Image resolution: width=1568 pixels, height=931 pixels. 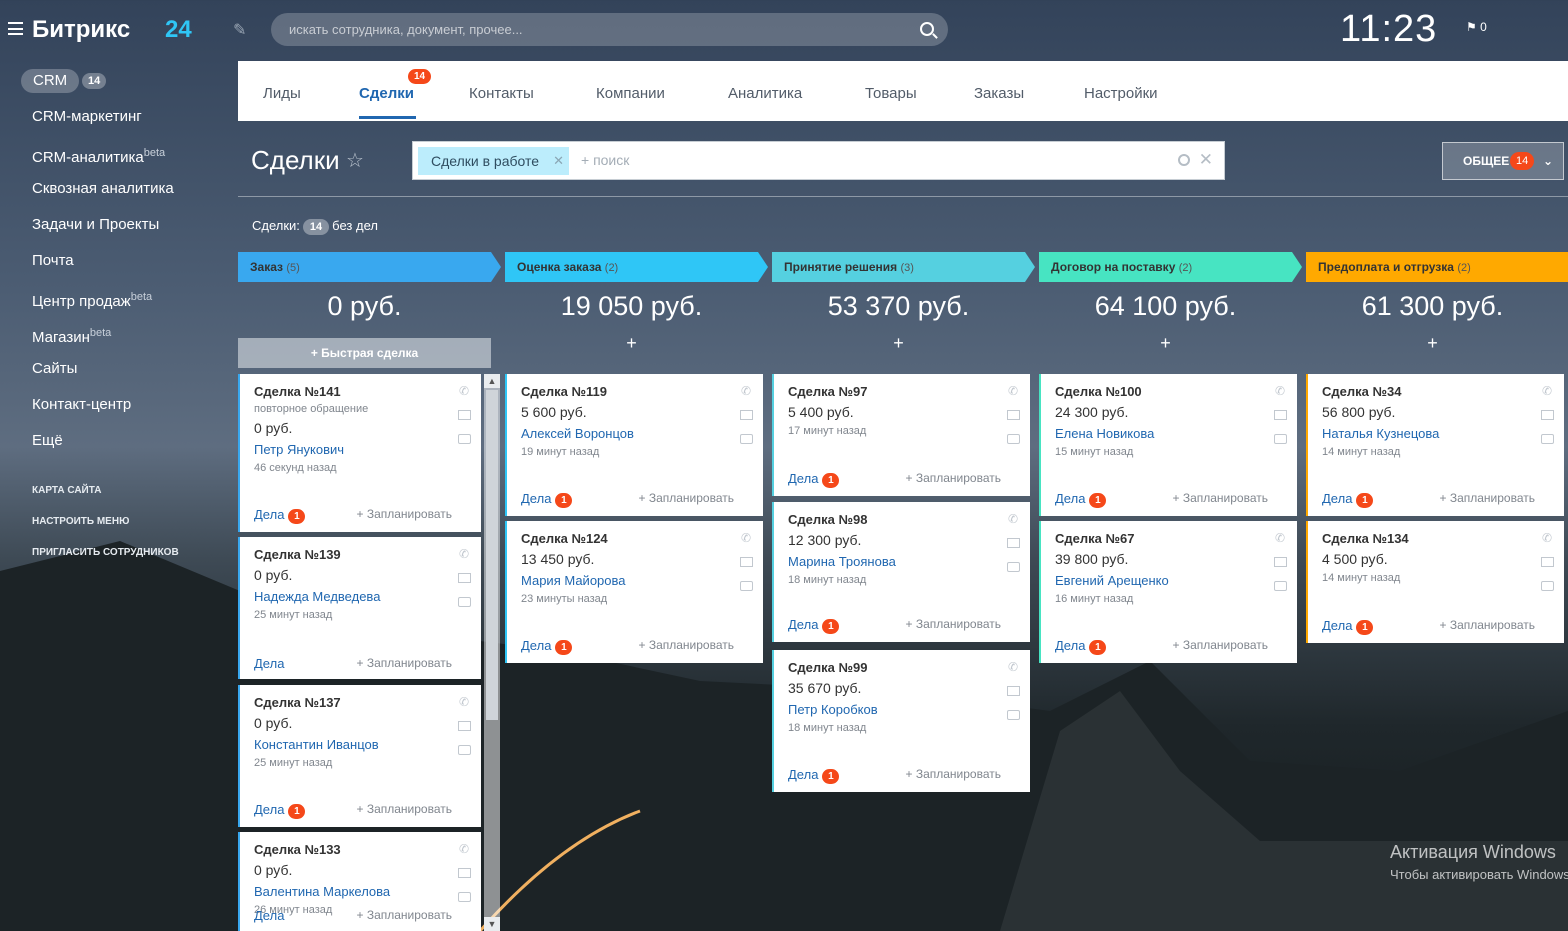 What do you see at coordinates (1436, 538) in the screenshot?
I see `deal-title: Сделка №134` at bounding box center [1436, 538].